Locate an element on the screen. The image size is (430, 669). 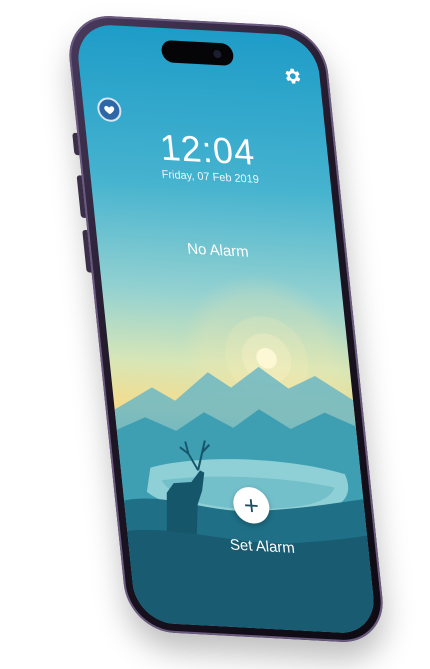
heart-badge-icon is located at coordinates (109, 110).